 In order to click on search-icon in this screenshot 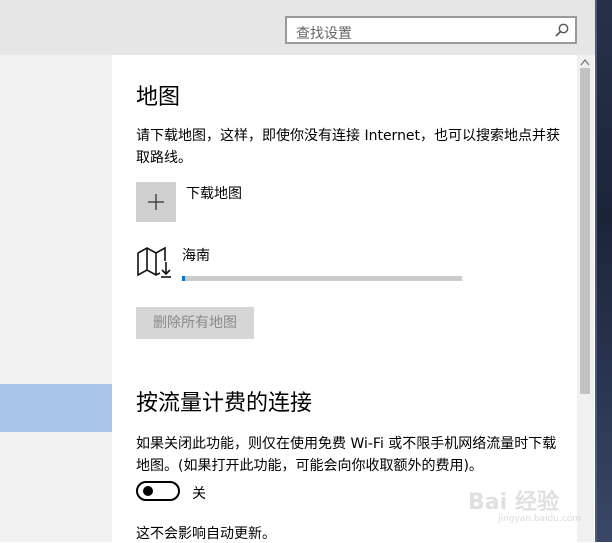, I will do `click(562, 30)`.